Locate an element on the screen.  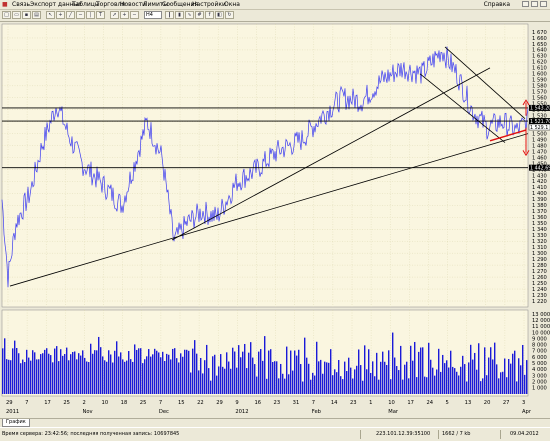
menu-item-help: Справка is located at coordinates (497, 4).